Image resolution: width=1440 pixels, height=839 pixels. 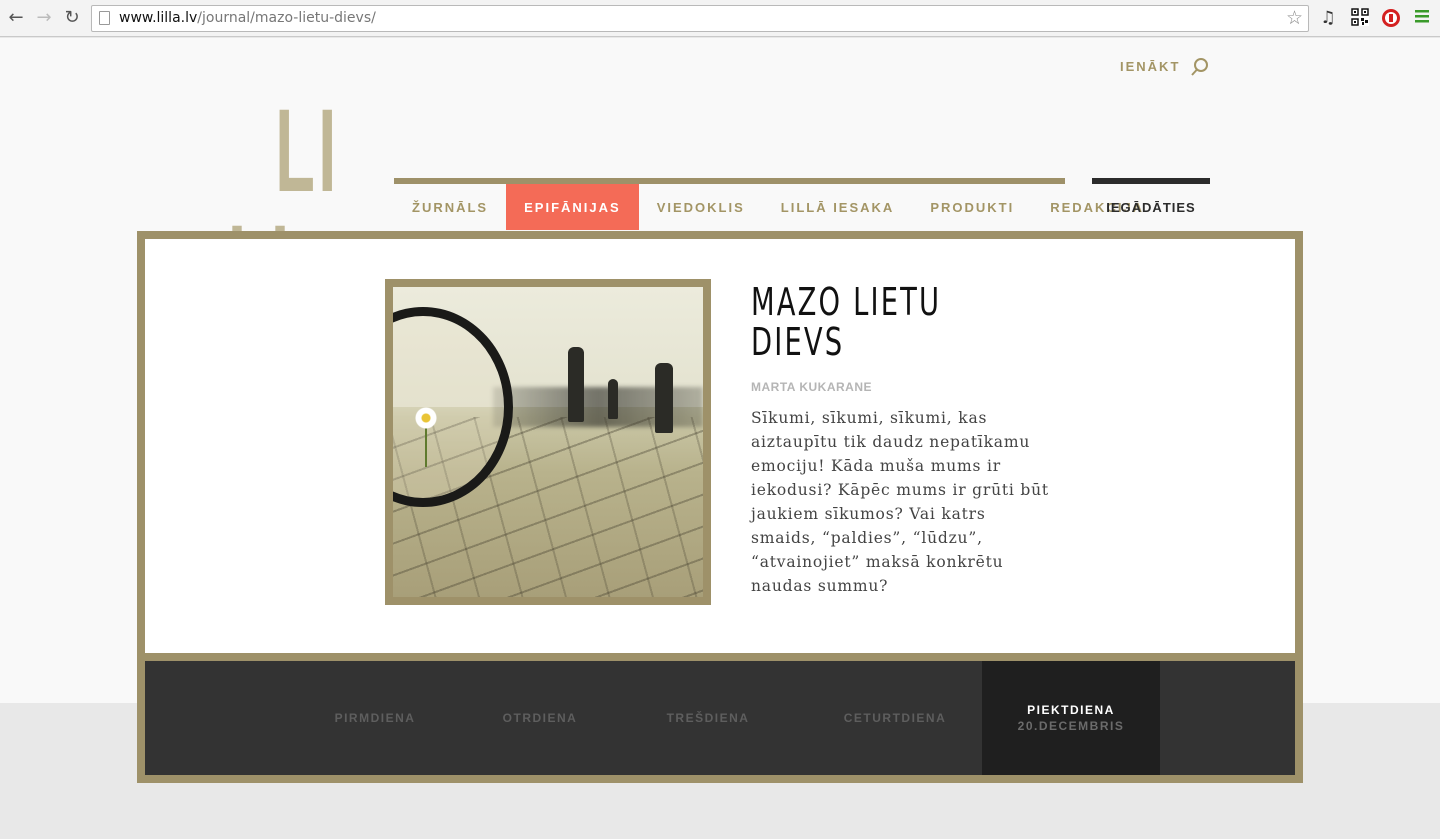 I want to click on adblock-icon, so click(x=1391, y=18).